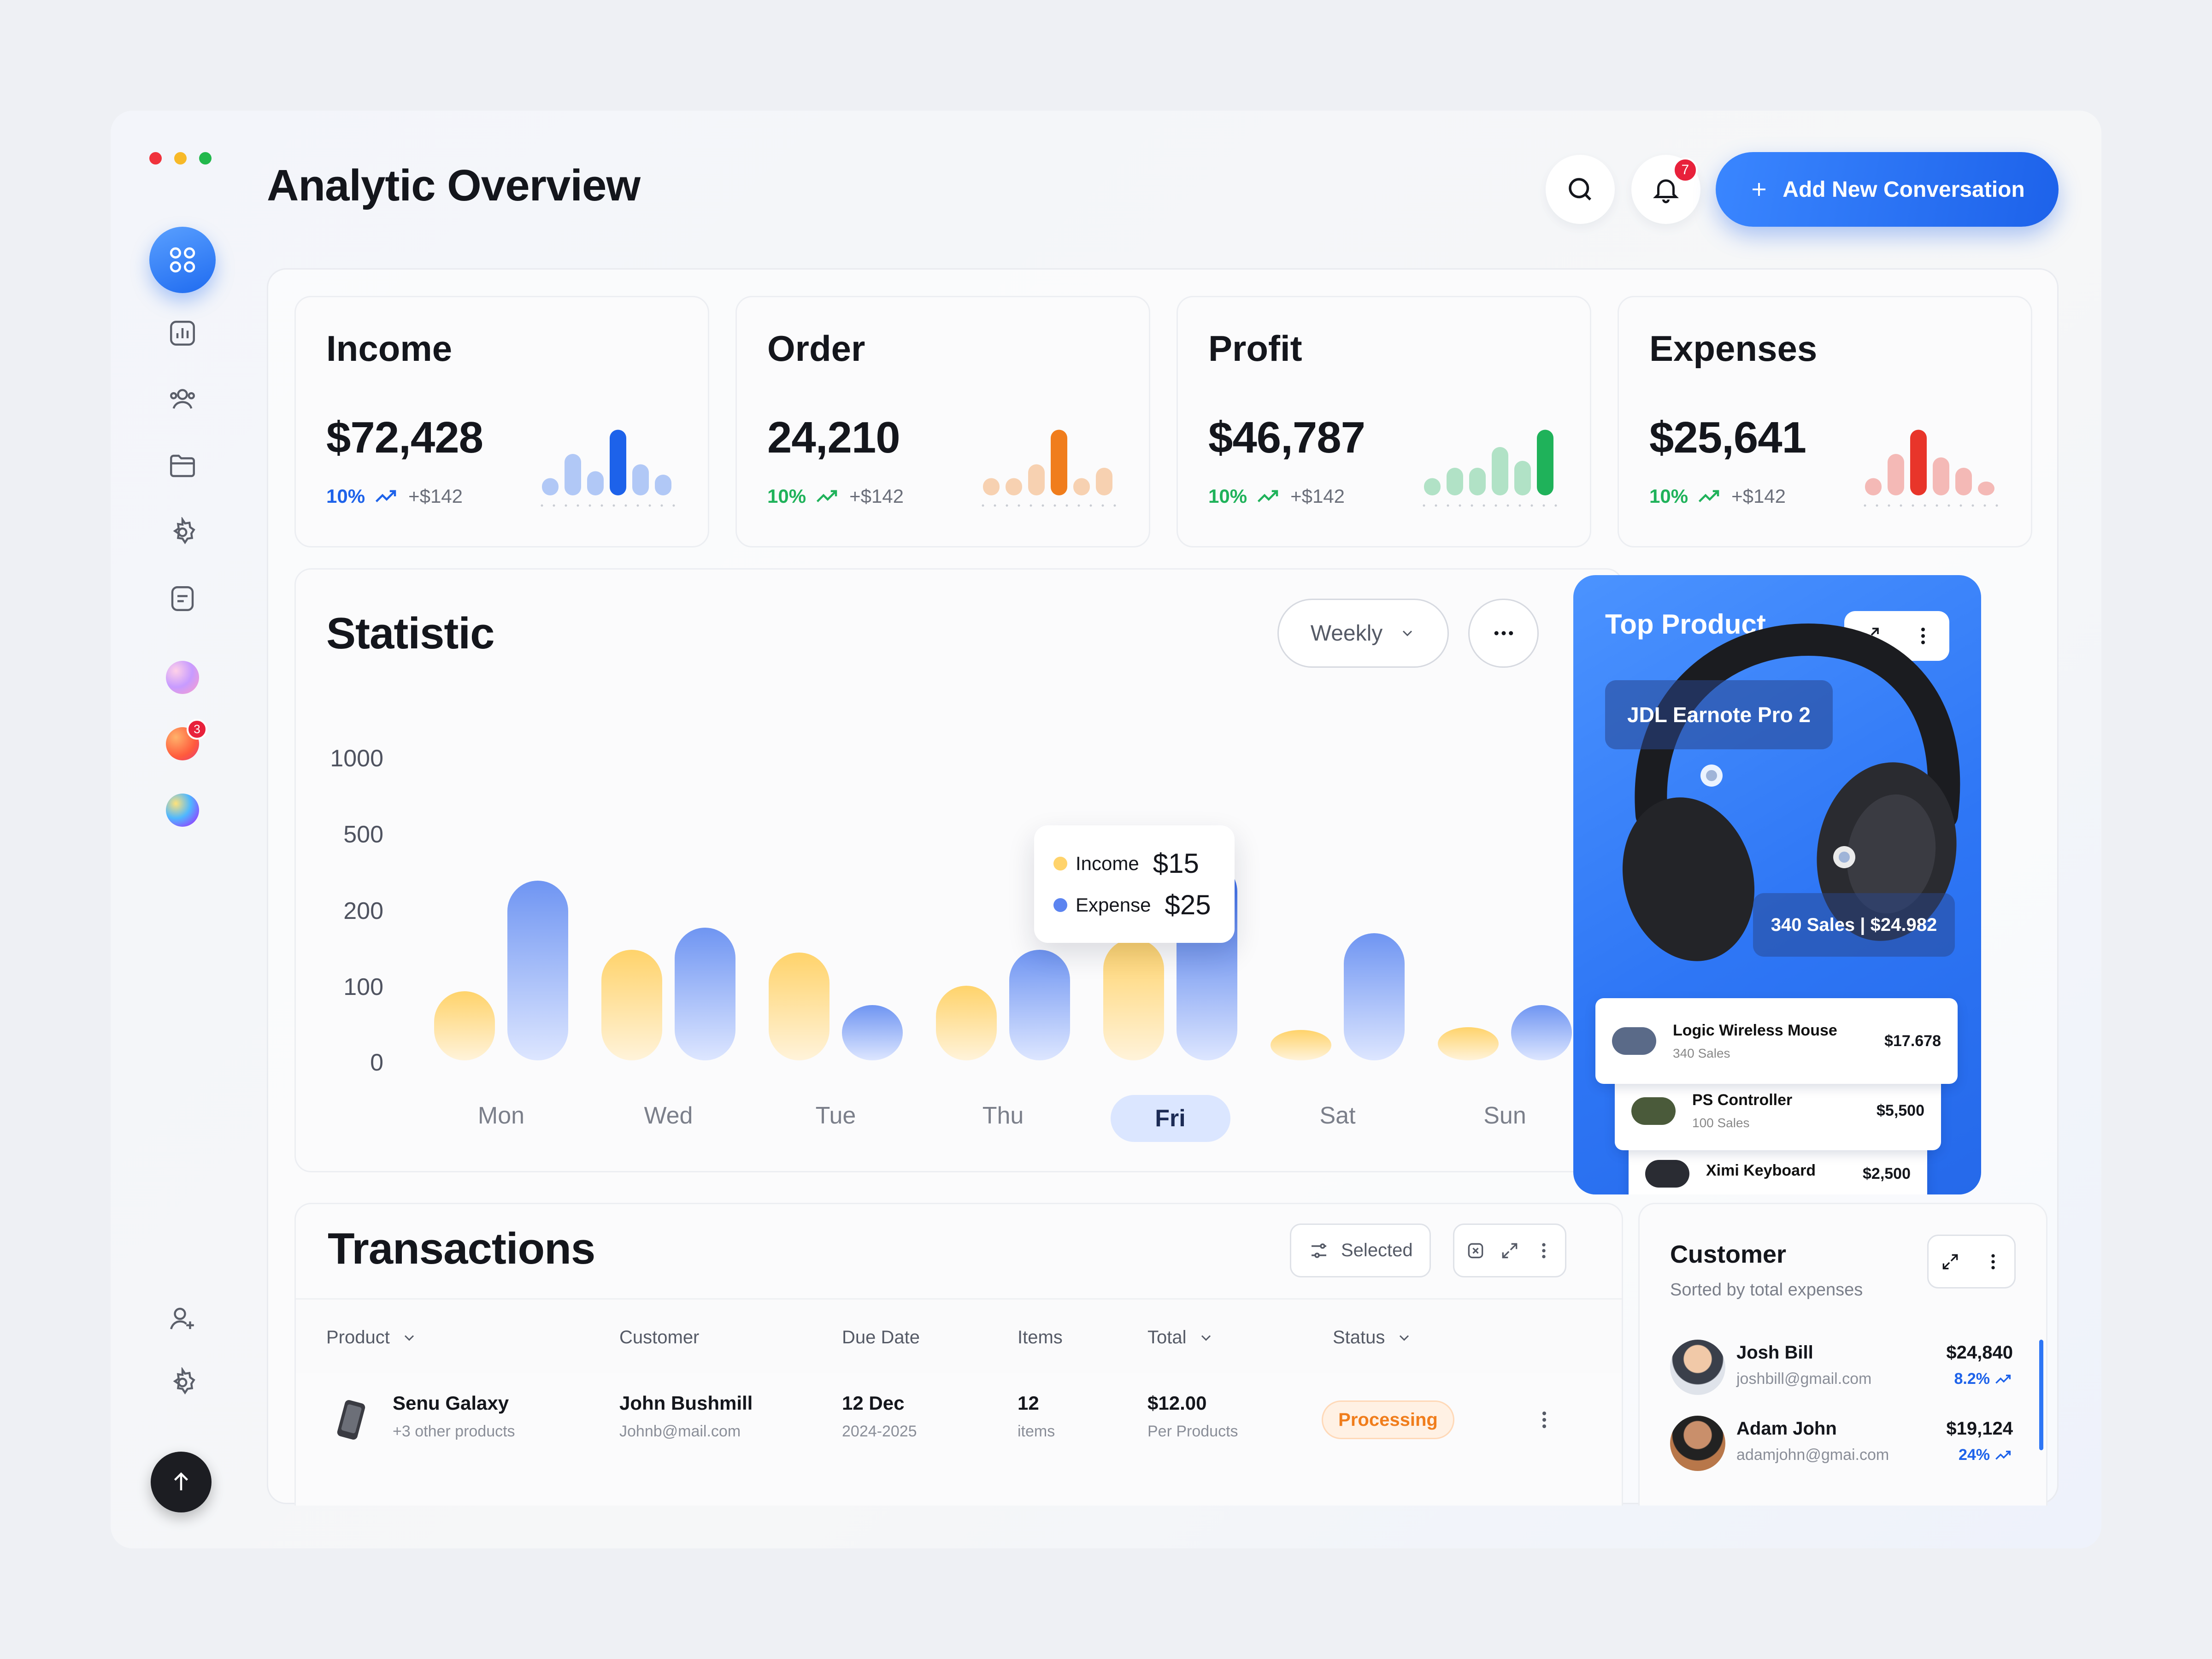  Describe the element at coordinates (182, 532) in the screenshot. I see `sidebar-item-settings` at that location.